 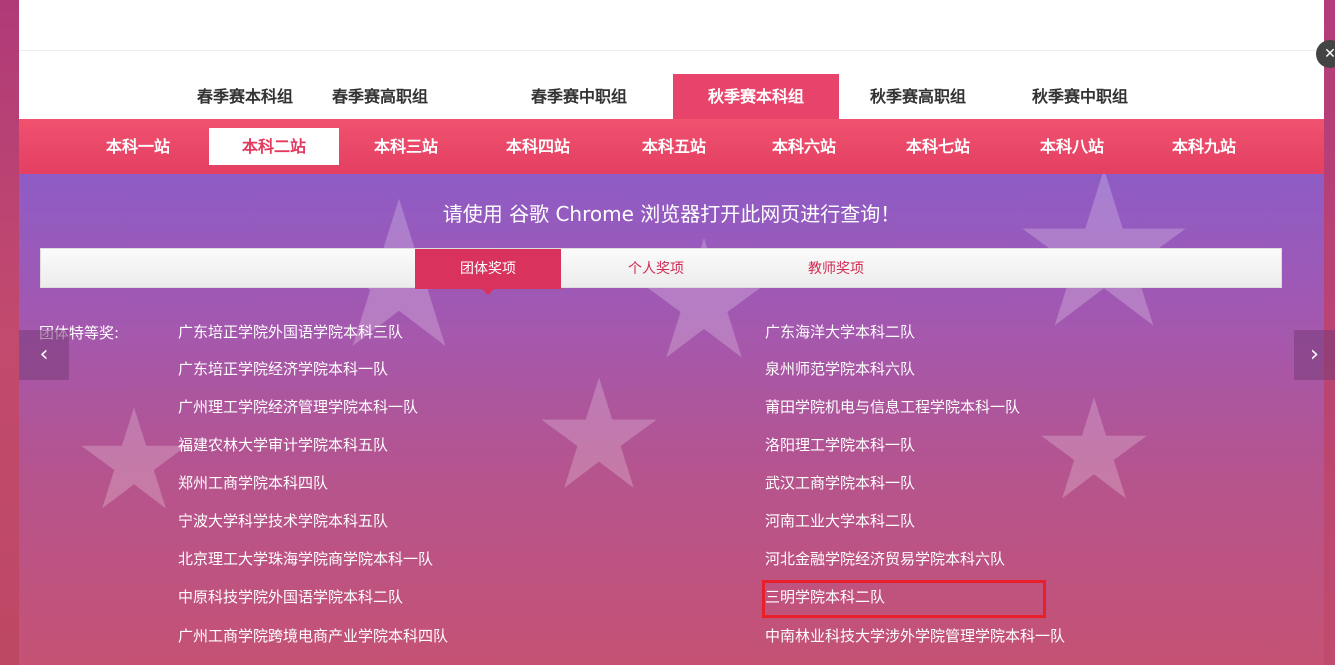 I want to click on tab-spring-secondary: 春季赛中职组, so click(x=579, y=96).